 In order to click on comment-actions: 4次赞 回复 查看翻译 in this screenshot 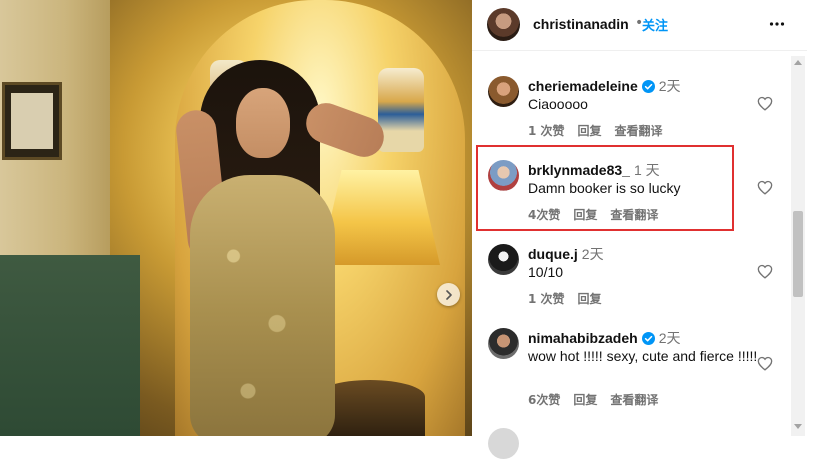, I will do `click(599, 214)`.